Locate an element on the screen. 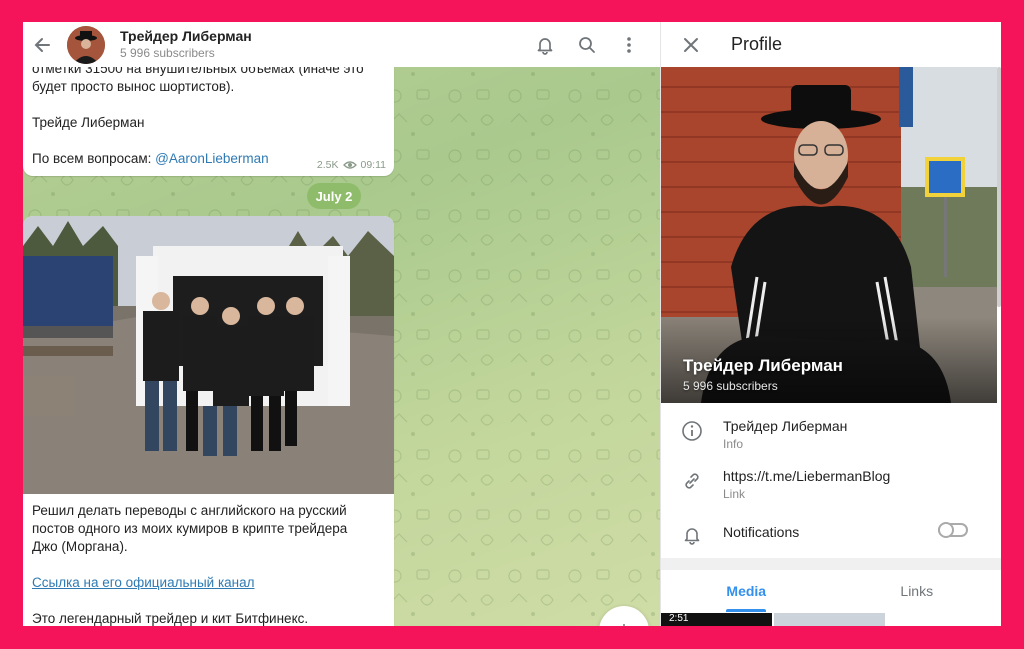  channel-link: Ссылка на его официальный канал is located at coordinates (143, 582).